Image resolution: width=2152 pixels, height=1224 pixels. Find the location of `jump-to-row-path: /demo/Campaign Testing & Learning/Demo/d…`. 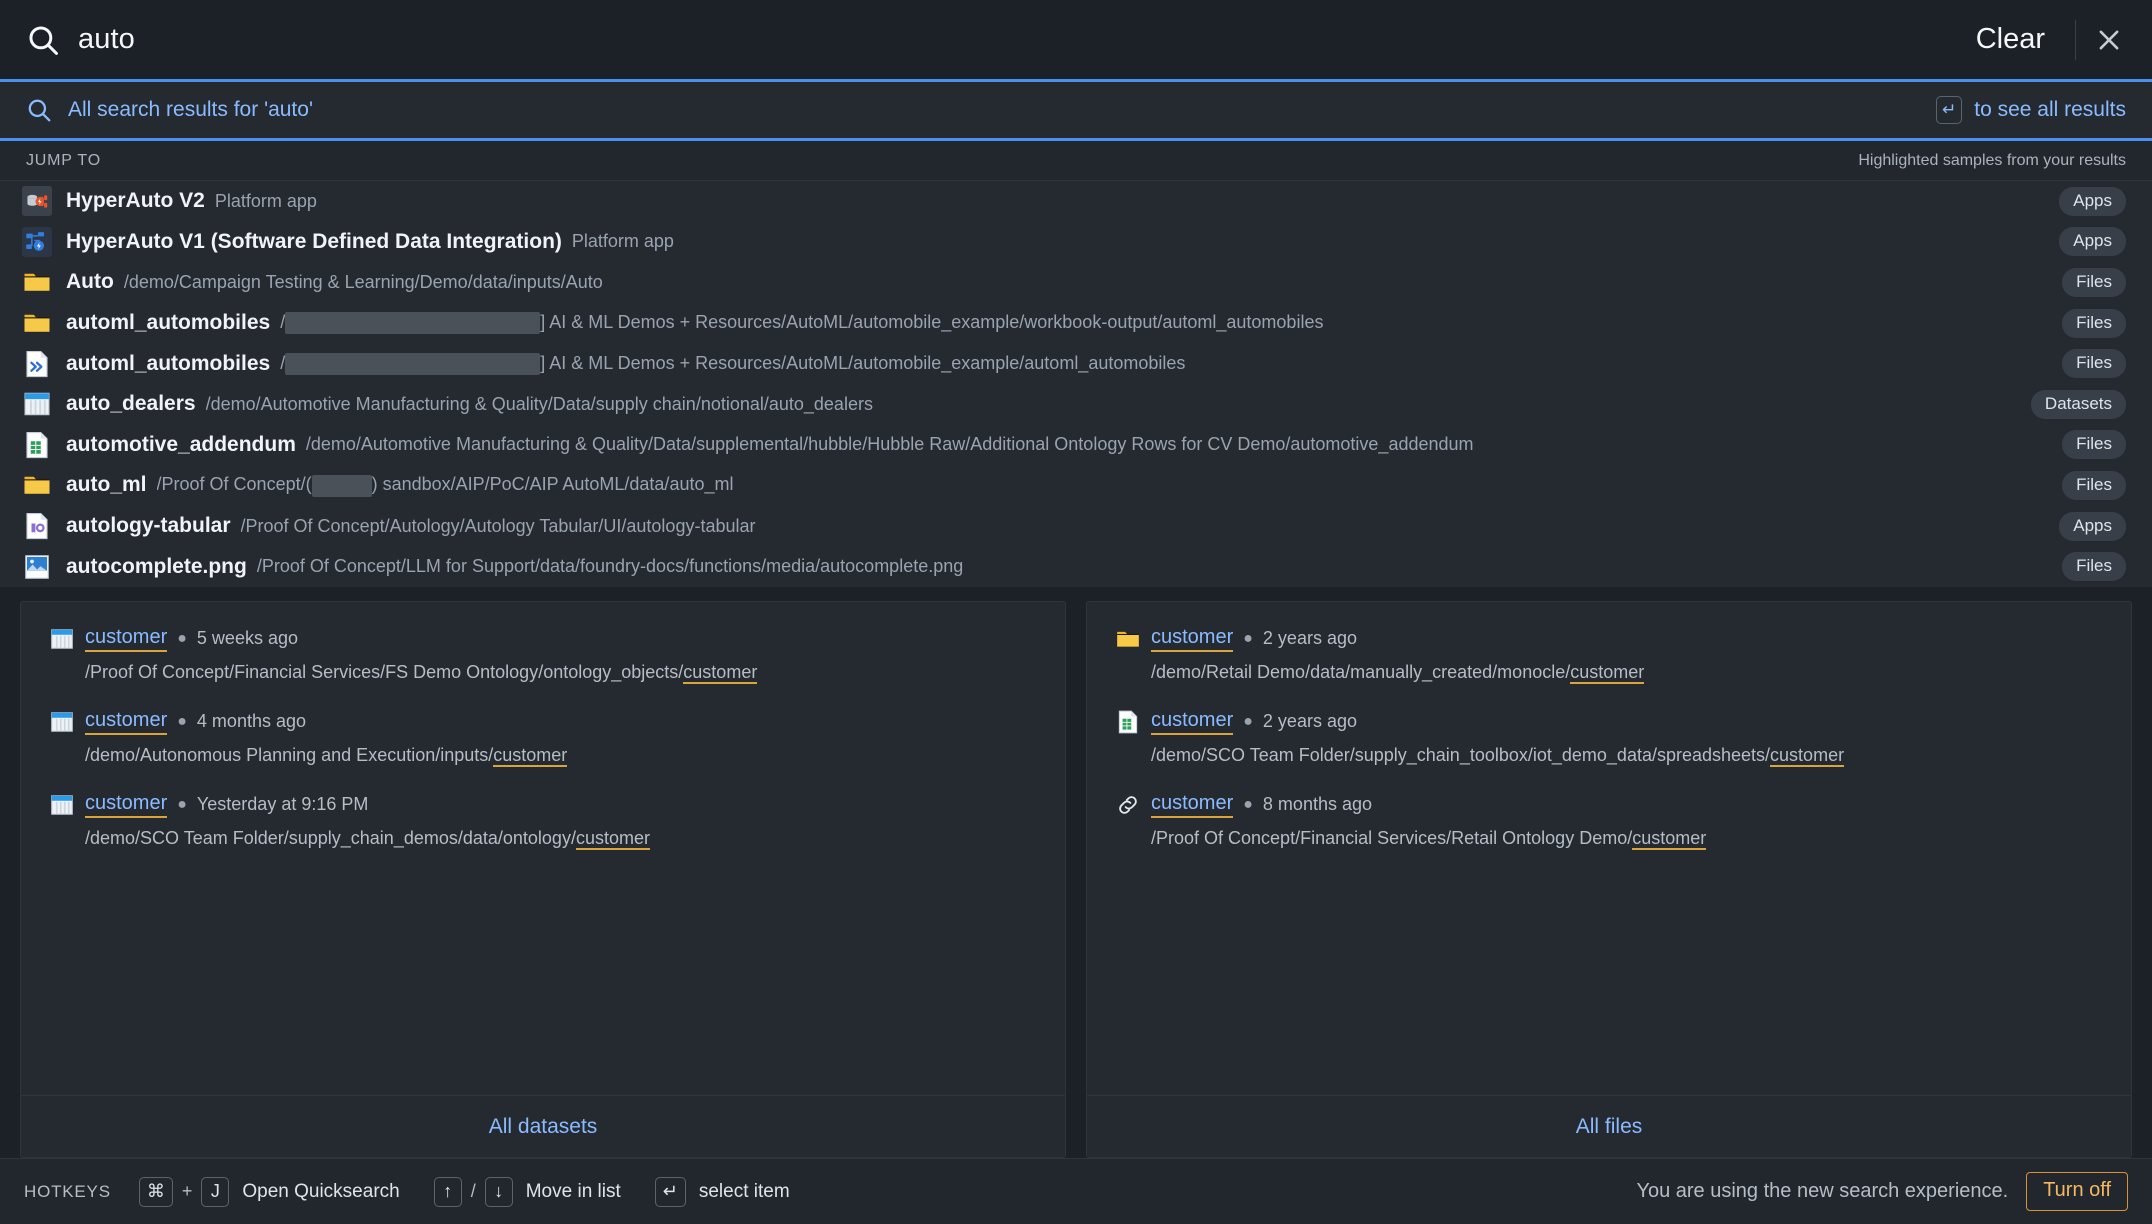

jump-to-row-path: /demo/Campaign Testing & Learning/Demo/d… is located at coordinates (363, 281).